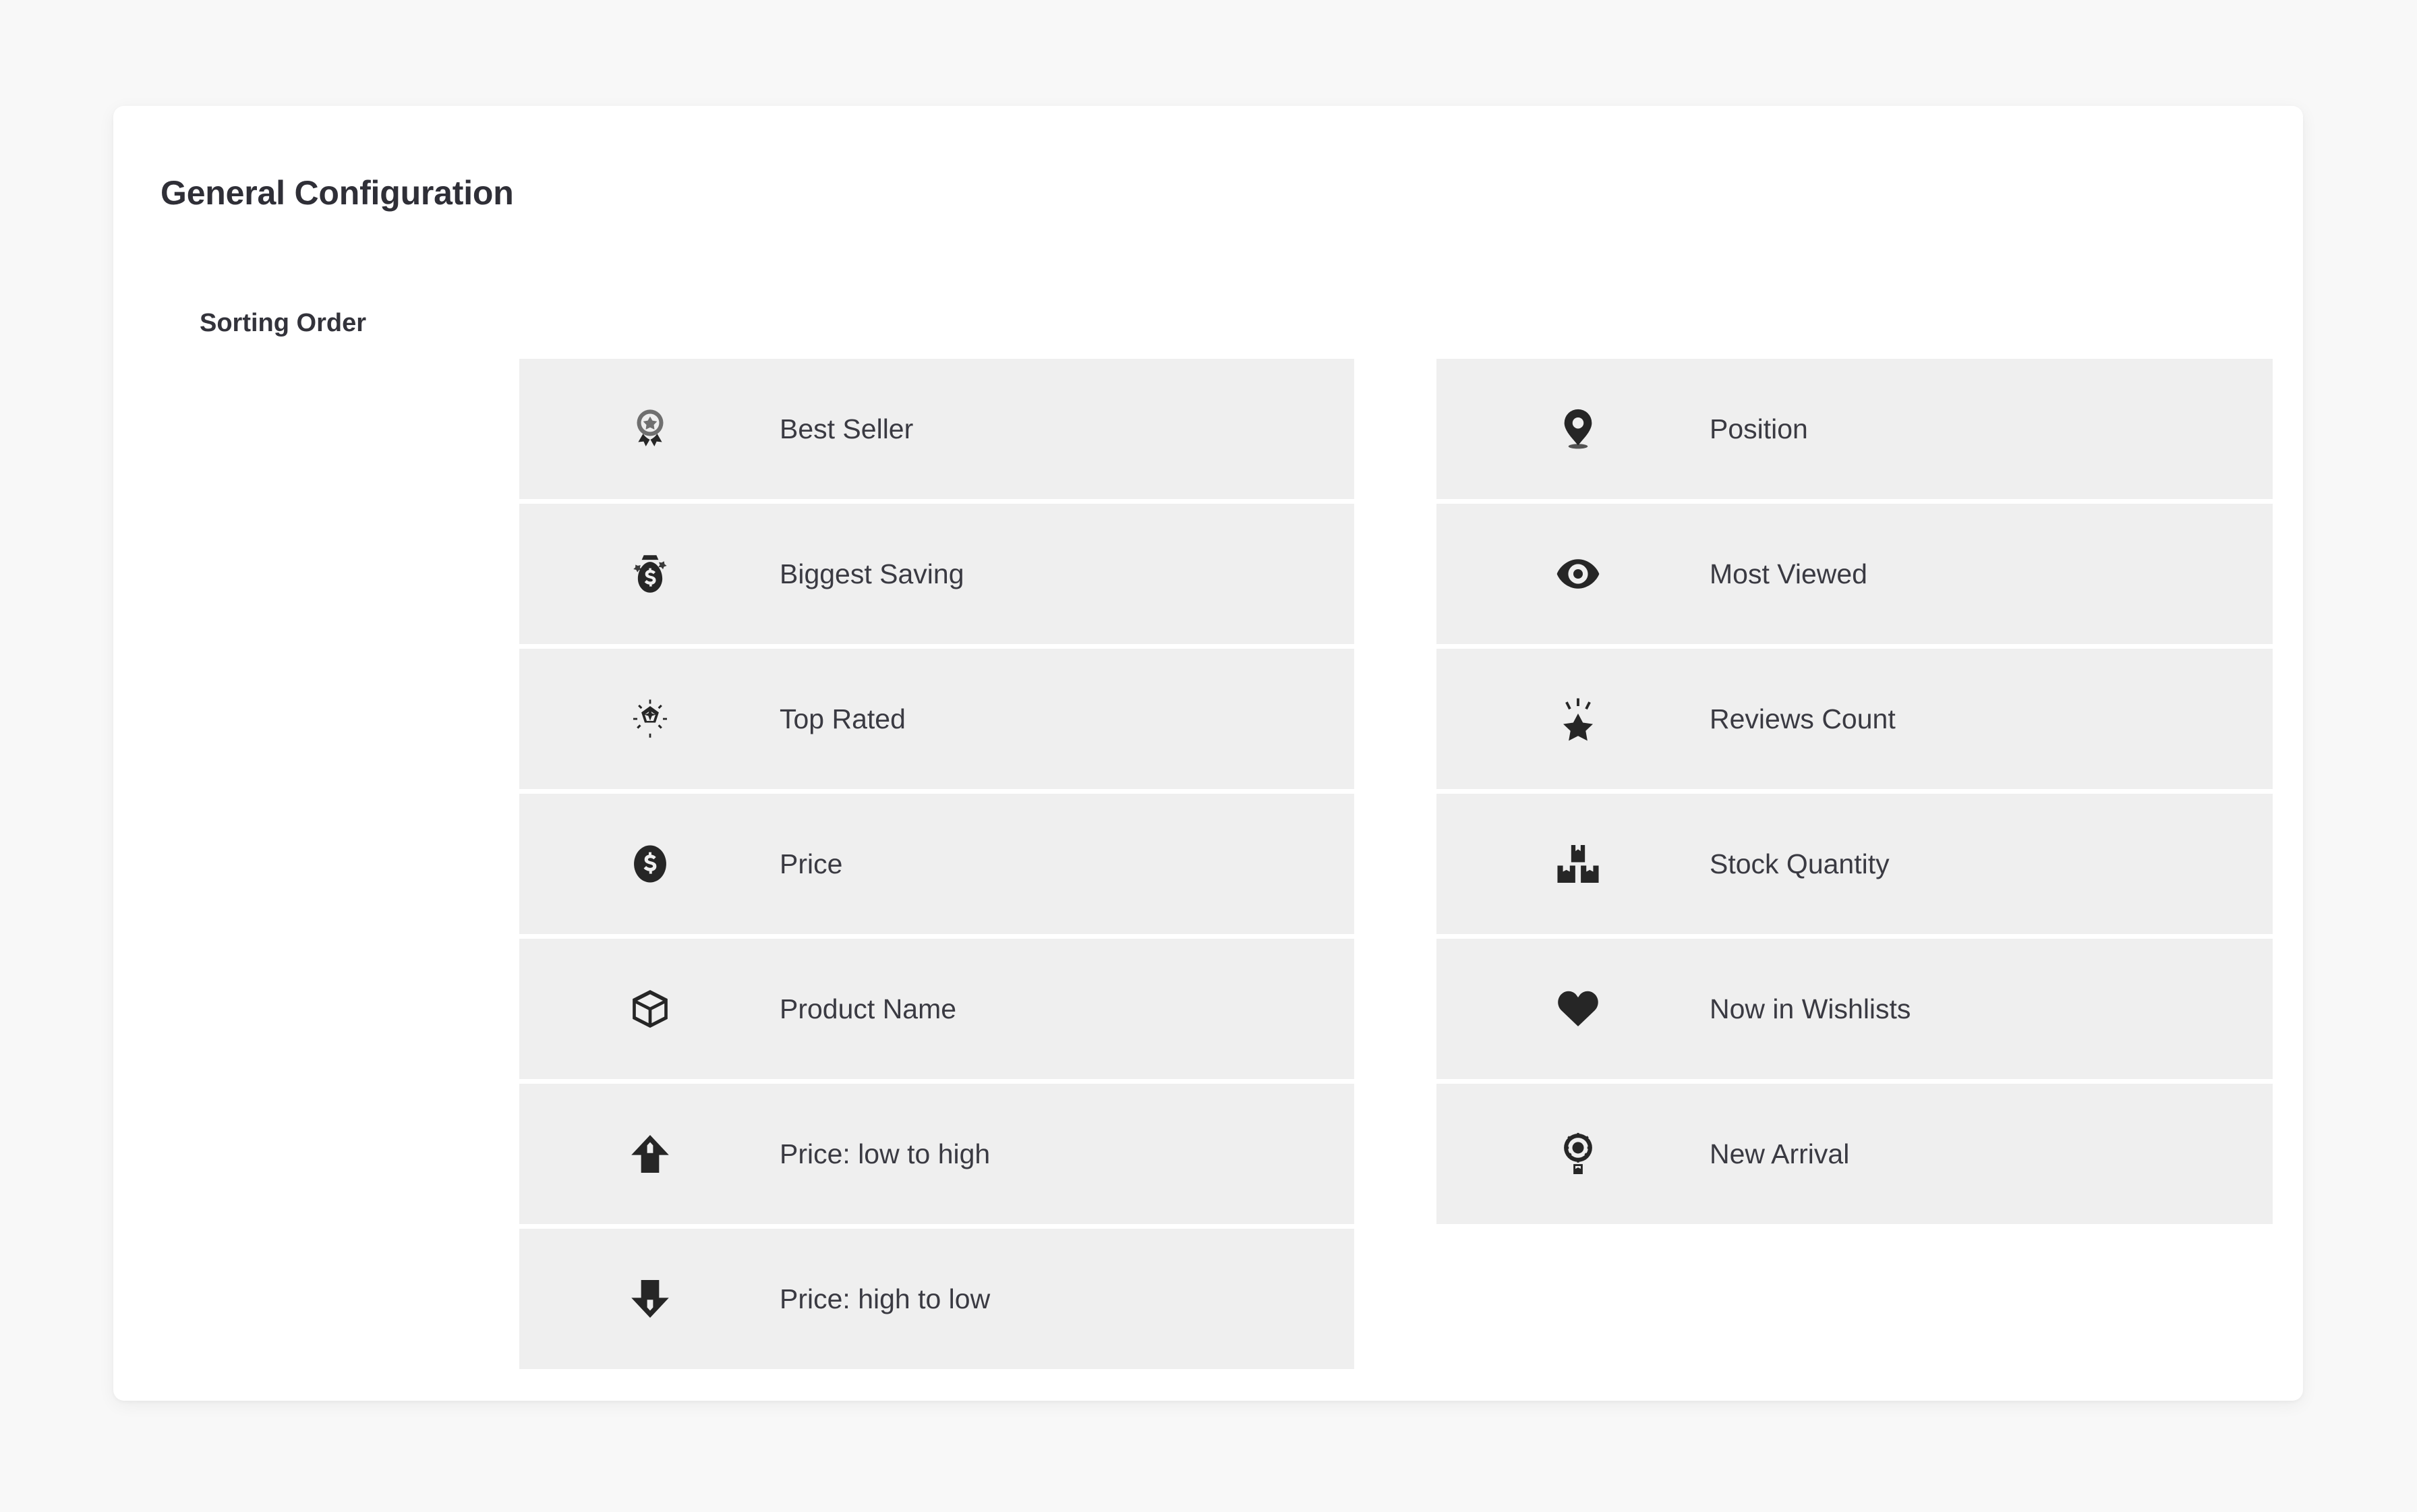  I want to click on sorting-option-label: New Arrival, so click(1780, 1153).